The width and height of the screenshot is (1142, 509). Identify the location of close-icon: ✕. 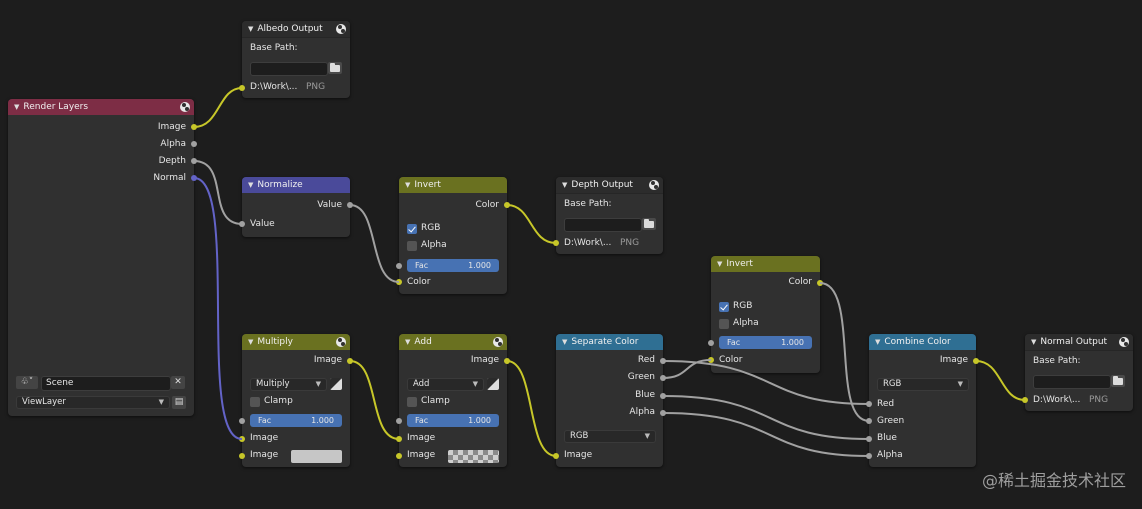
(178, 382).